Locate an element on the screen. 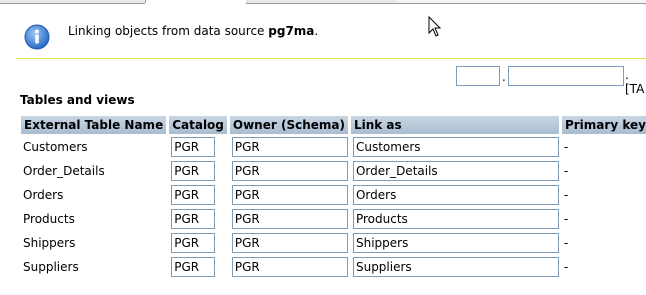  col-owner: Owner (Schema) is located at coordinates (288, 125).